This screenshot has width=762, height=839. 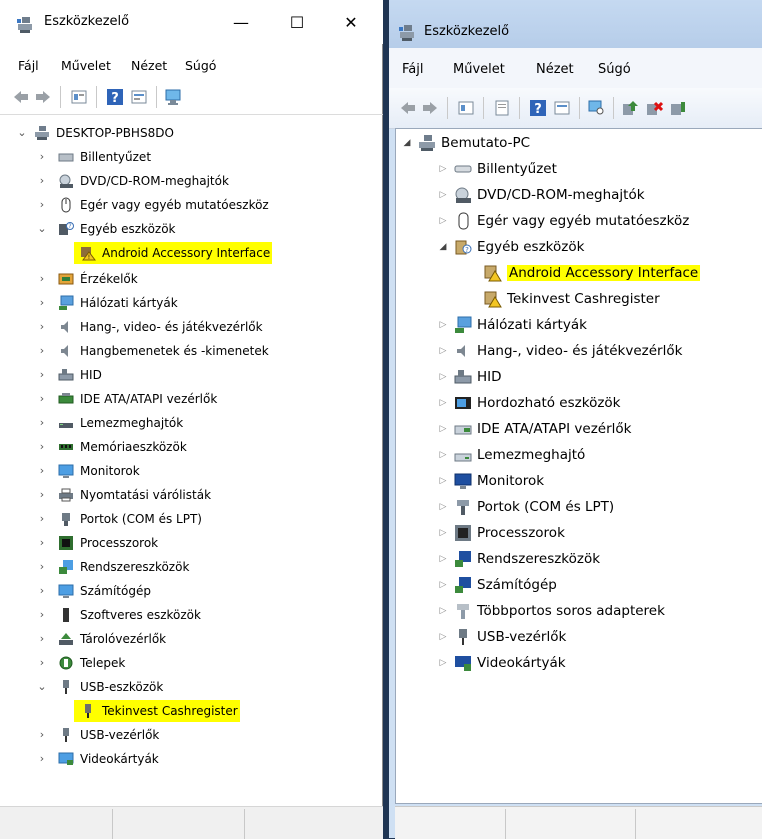 I want to click on tree-node-monitors: ▷ Monitorok, so click(x=491, y=481).